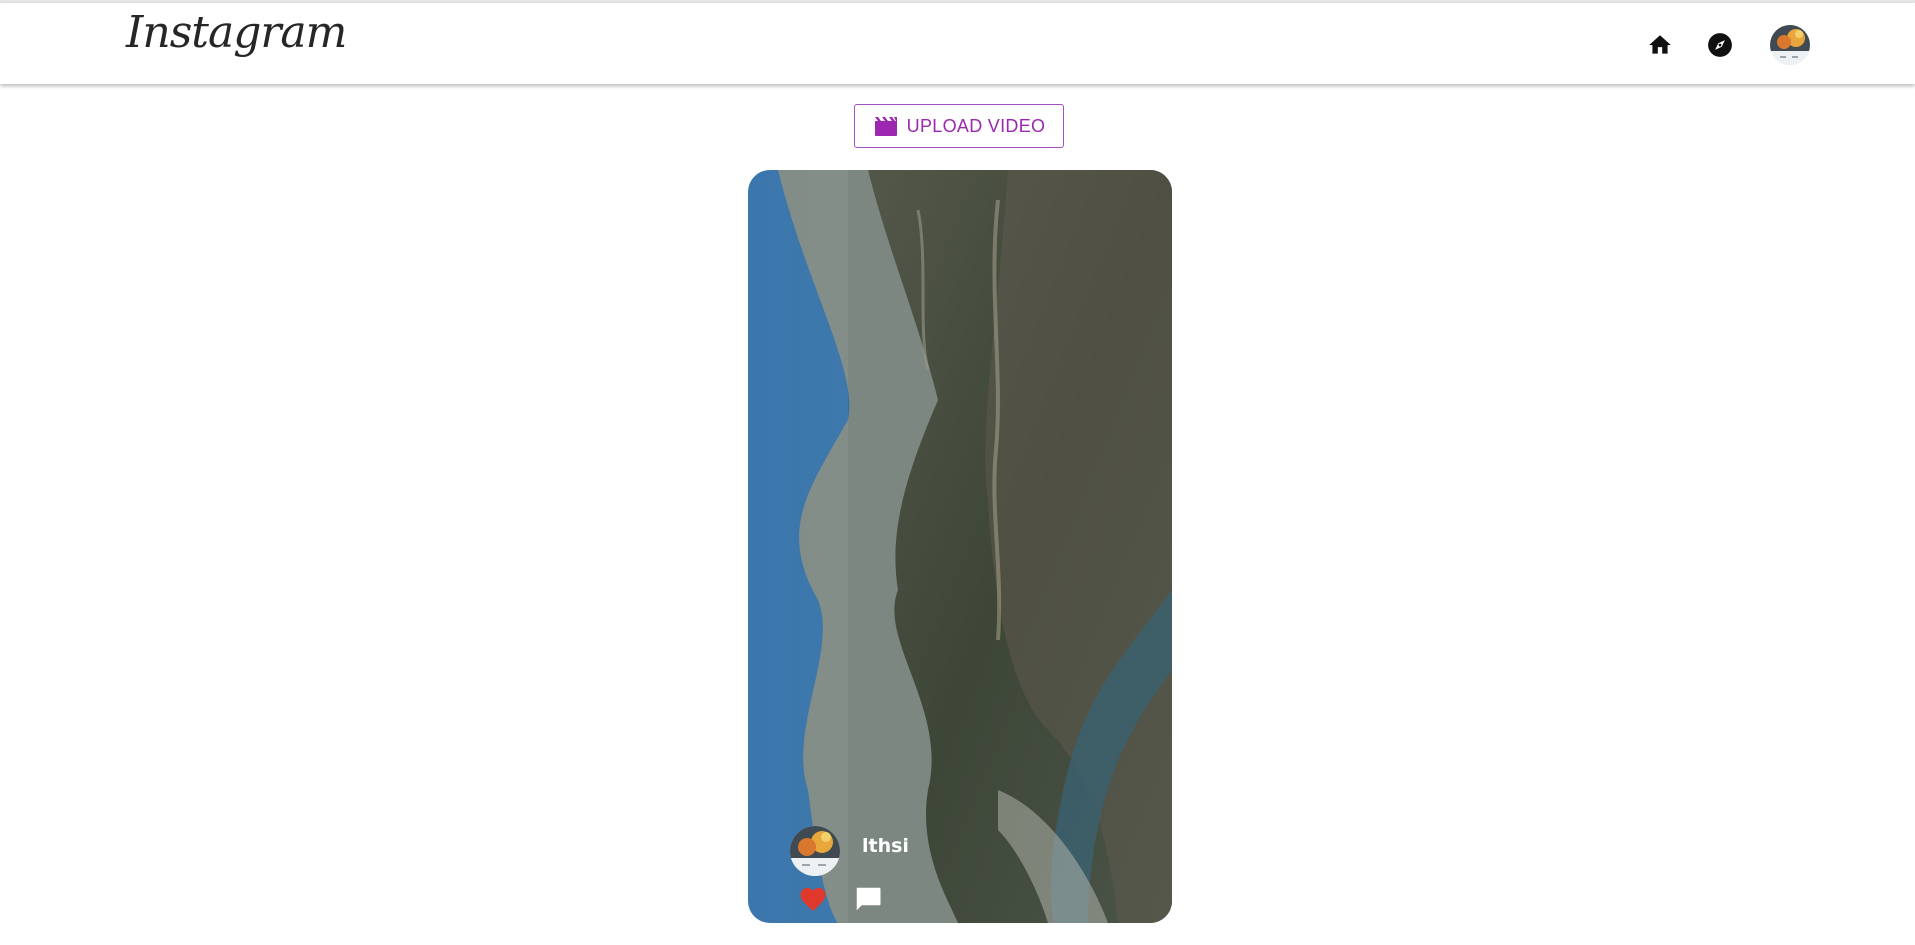  Describe the element at coordinates (236, 33) in the screenshot. I see `instagram-logo: Instagram` at that location.